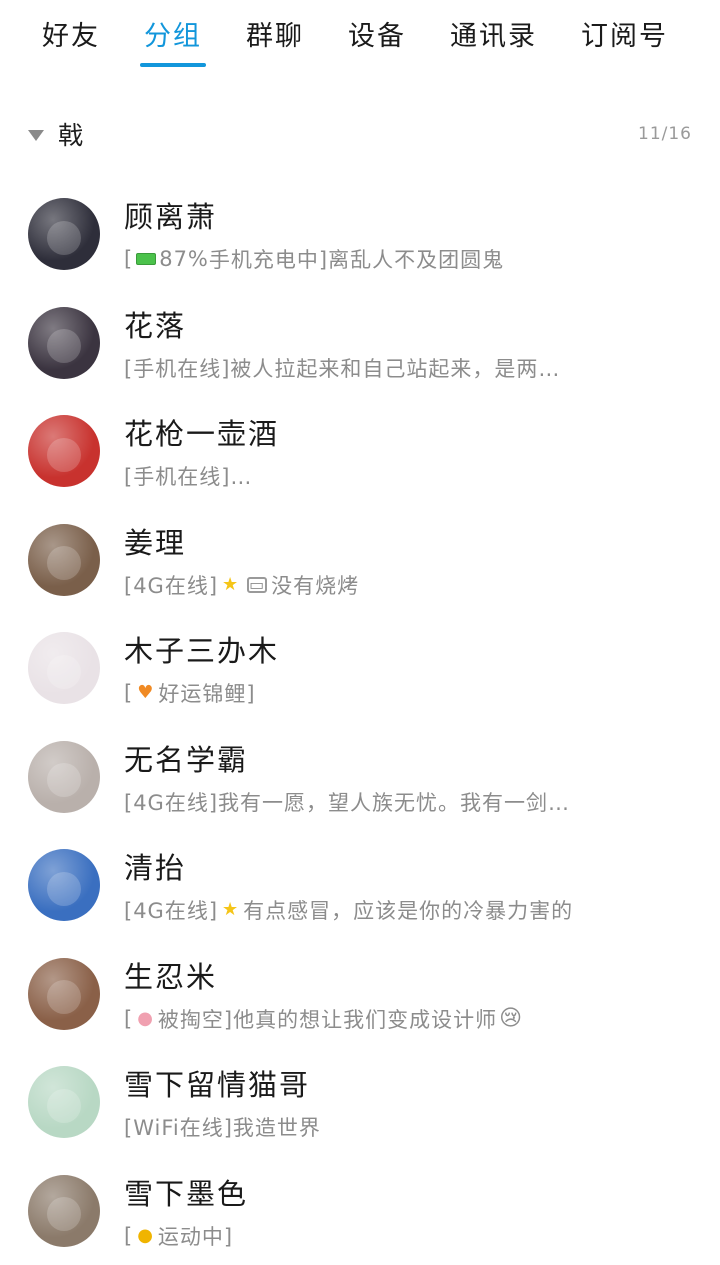 Image resolution: width=720 pixels, height=1265 pixels. What do you see at coordinates (404, 1127) in the screenshot?
I see `contact-status: [WiFi在线]我造世界` at bounding box center [404, 1127].